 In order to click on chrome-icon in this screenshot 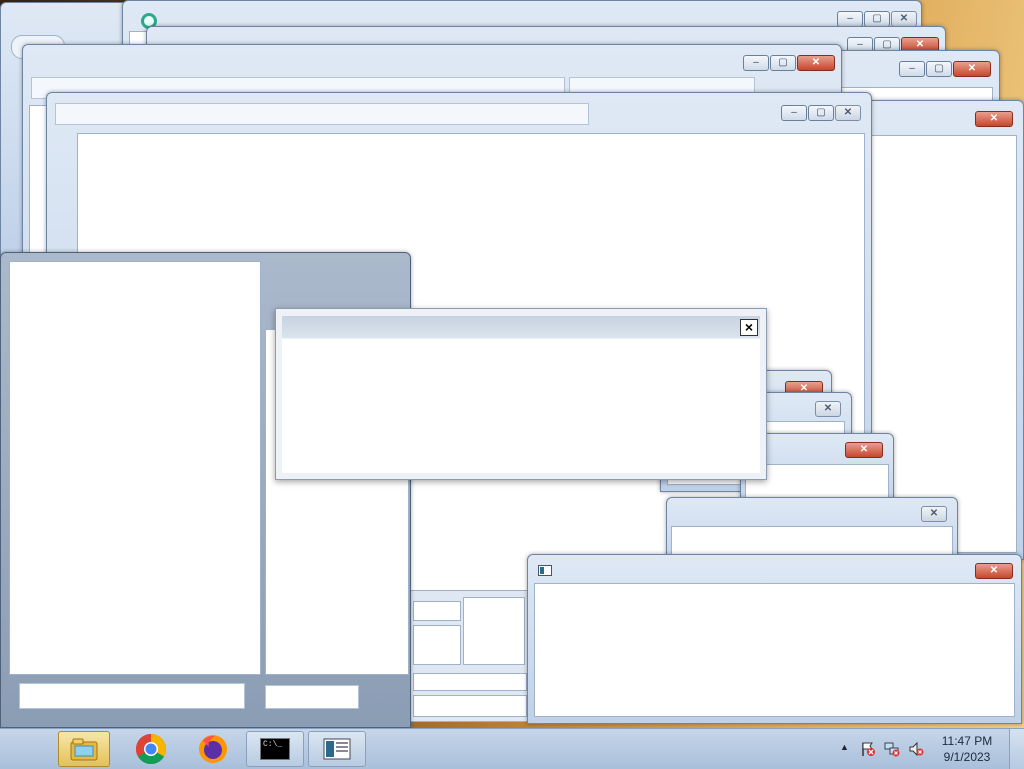, I will do `click(151, 749)`.